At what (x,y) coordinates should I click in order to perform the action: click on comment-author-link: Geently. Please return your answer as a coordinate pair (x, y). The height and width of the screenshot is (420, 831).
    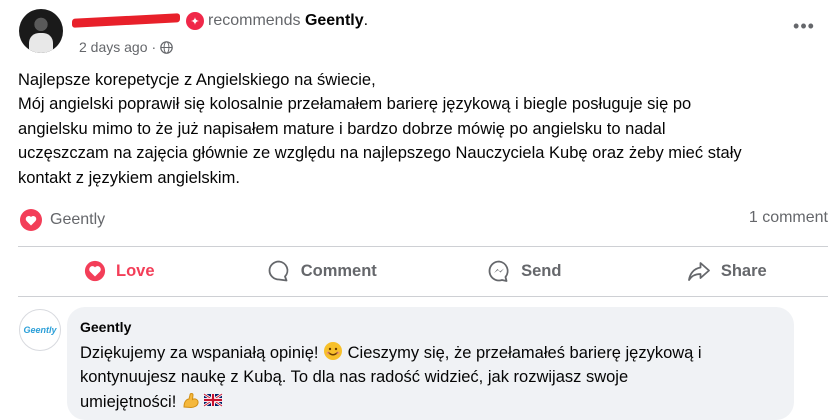
    Looking at the image, I should click on (105, 327).